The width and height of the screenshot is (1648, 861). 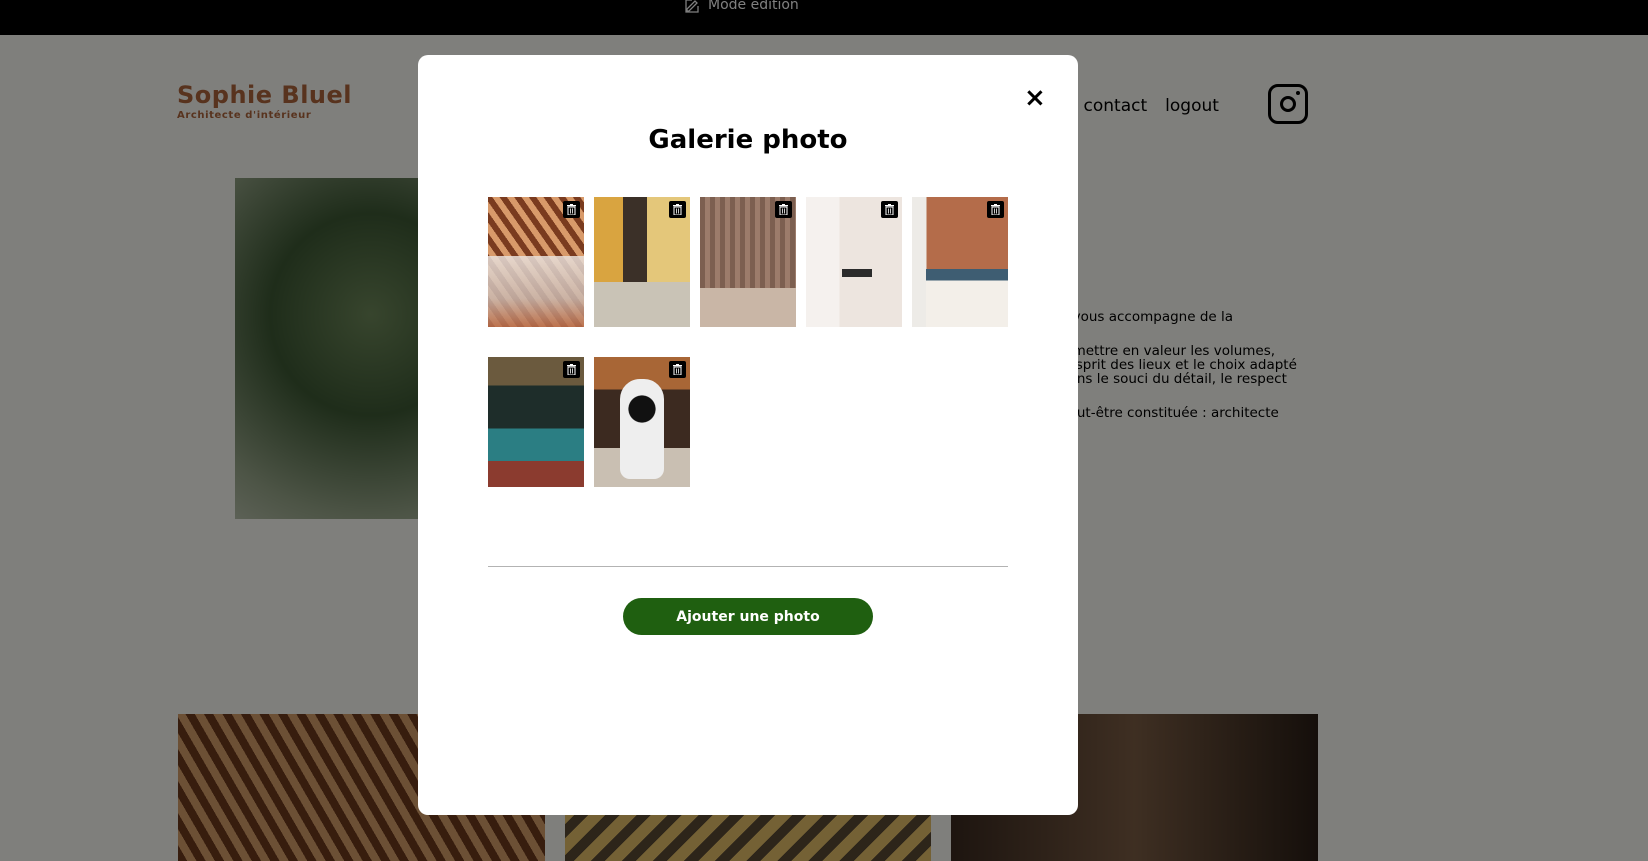 What do you see at coordinates (748, 616) in the screenshot?
I see `add-photo-button: Ajouter une photo` at bounding box center [748, 616].